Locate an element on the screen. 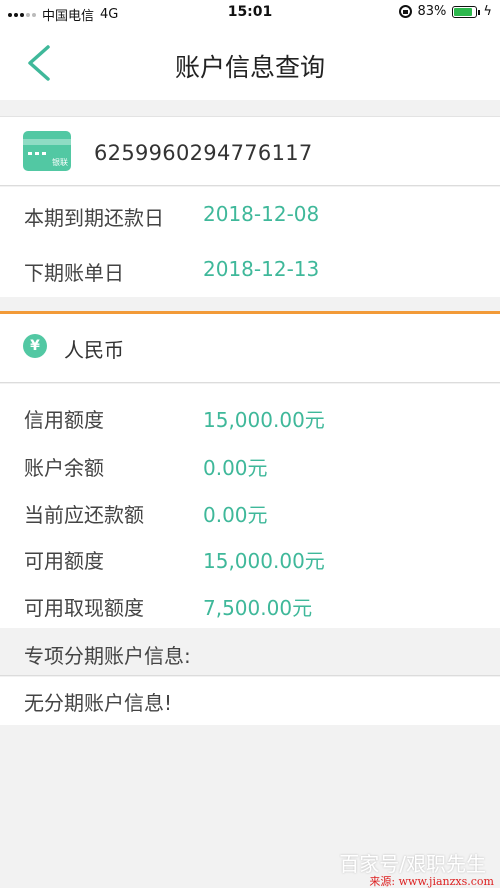 The height and width of the screenshot is (888, 500). account-balance-row: 账户余额 0.00元 is located at coordinates (250, 467).